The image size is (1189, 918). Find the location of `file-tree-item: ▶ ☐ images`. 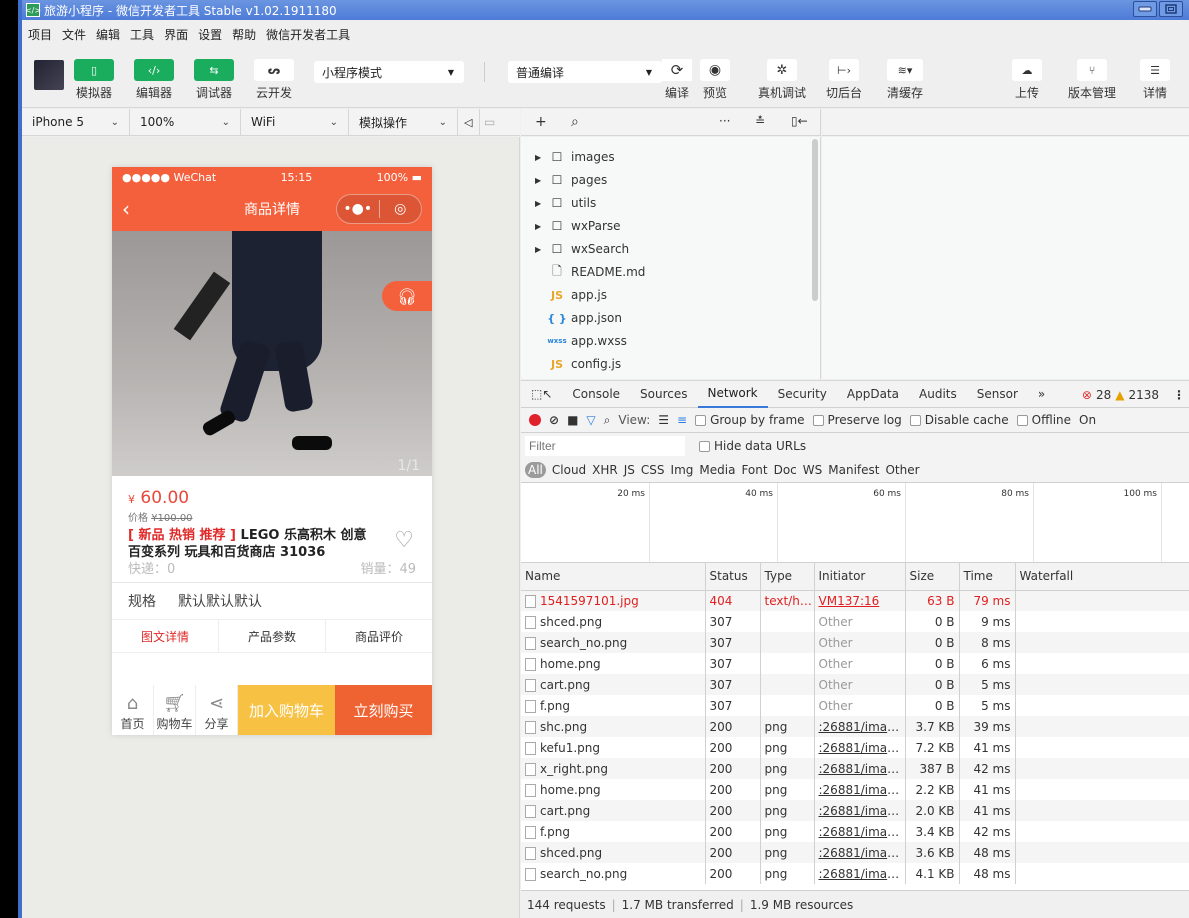

file-tree-item: ▶ ☐ images is located at coordinates (575, 157).